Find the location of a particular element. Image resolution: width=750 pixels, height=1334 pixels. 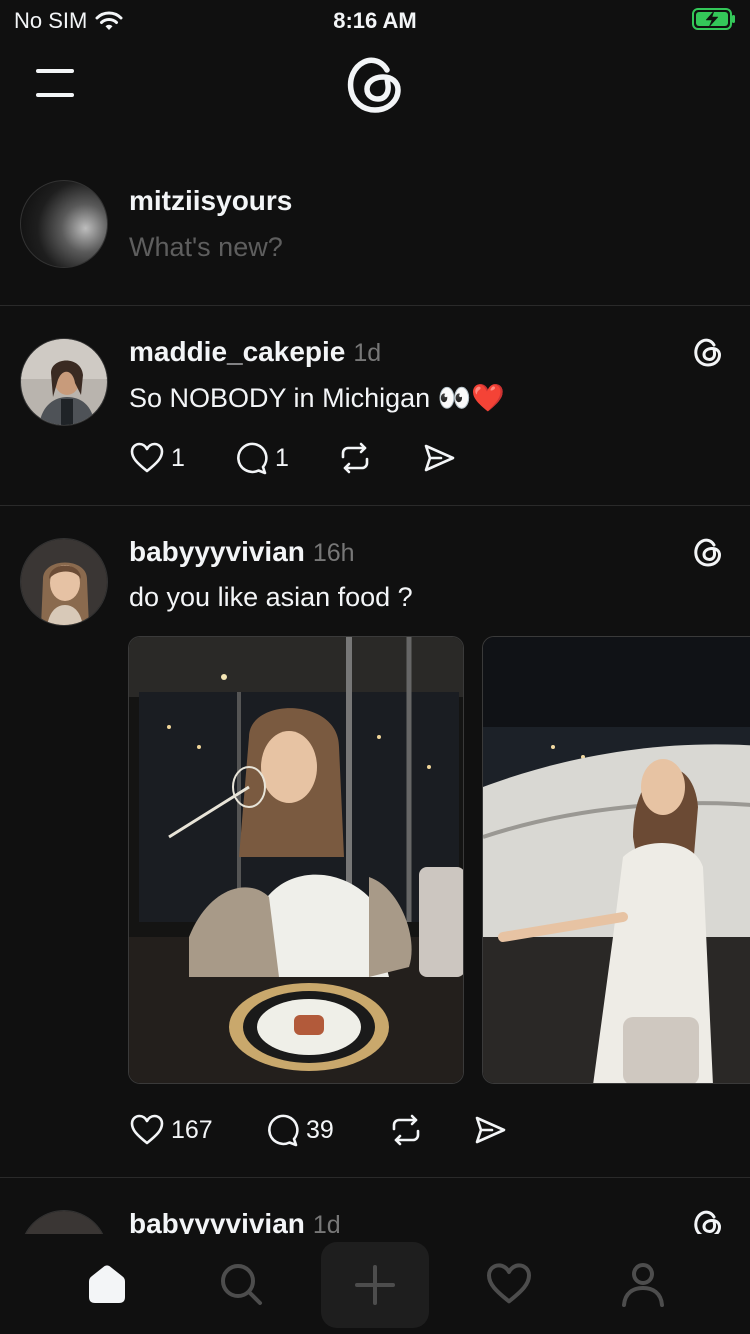

bottom-navigation is located at coordinates (375, 1284).